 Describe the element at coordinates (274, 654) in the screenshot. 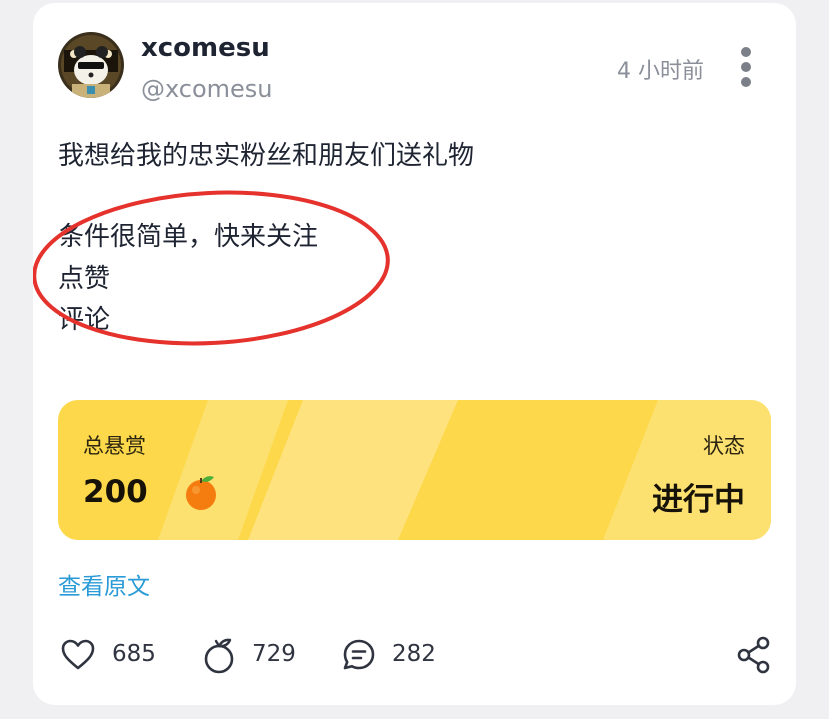

I see `orange-count: 729` at that location.